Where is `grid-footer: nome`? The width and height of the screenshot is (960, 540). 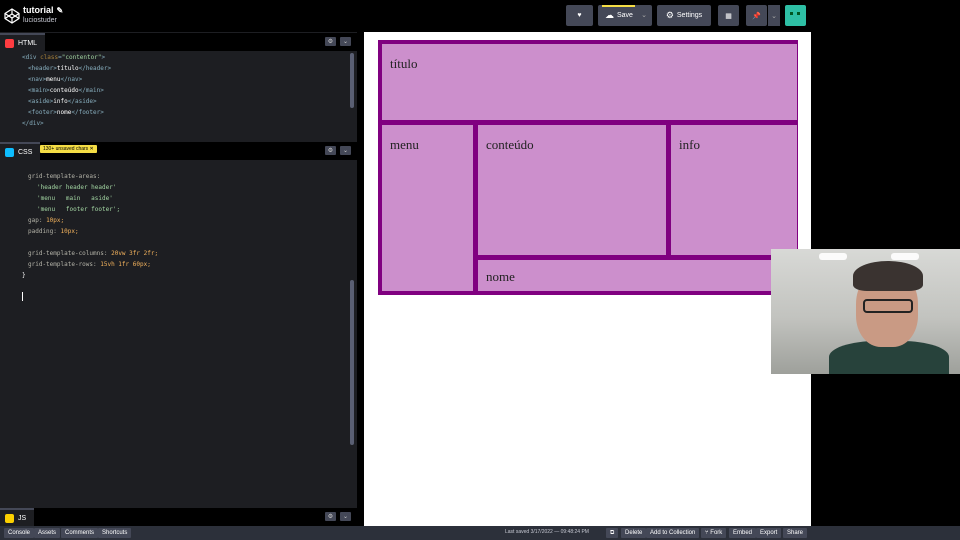 grid-footer: nome is located at coordinates (637, 275).